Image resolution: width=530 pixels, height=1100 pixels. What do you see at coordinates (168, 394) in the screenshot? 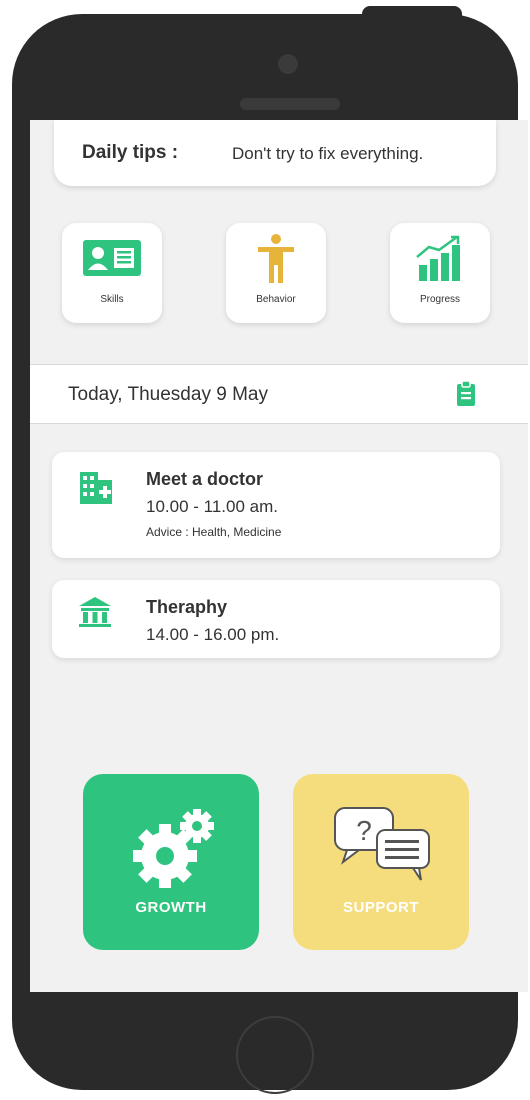
I see `date-text: Today, Thuesday 9 May` at bounding box center [168, 394].